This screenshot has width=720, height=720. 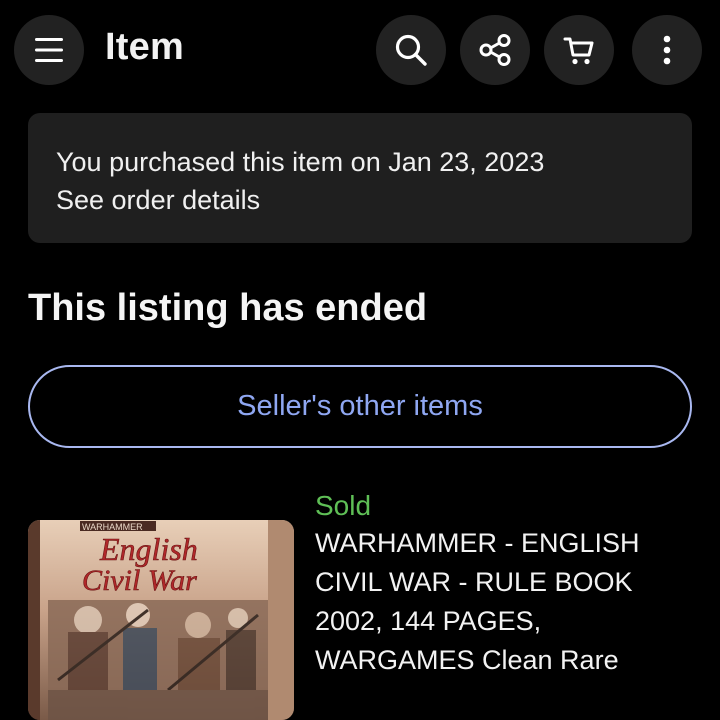 I want to click on share-icon, so click(x=495, y=50).